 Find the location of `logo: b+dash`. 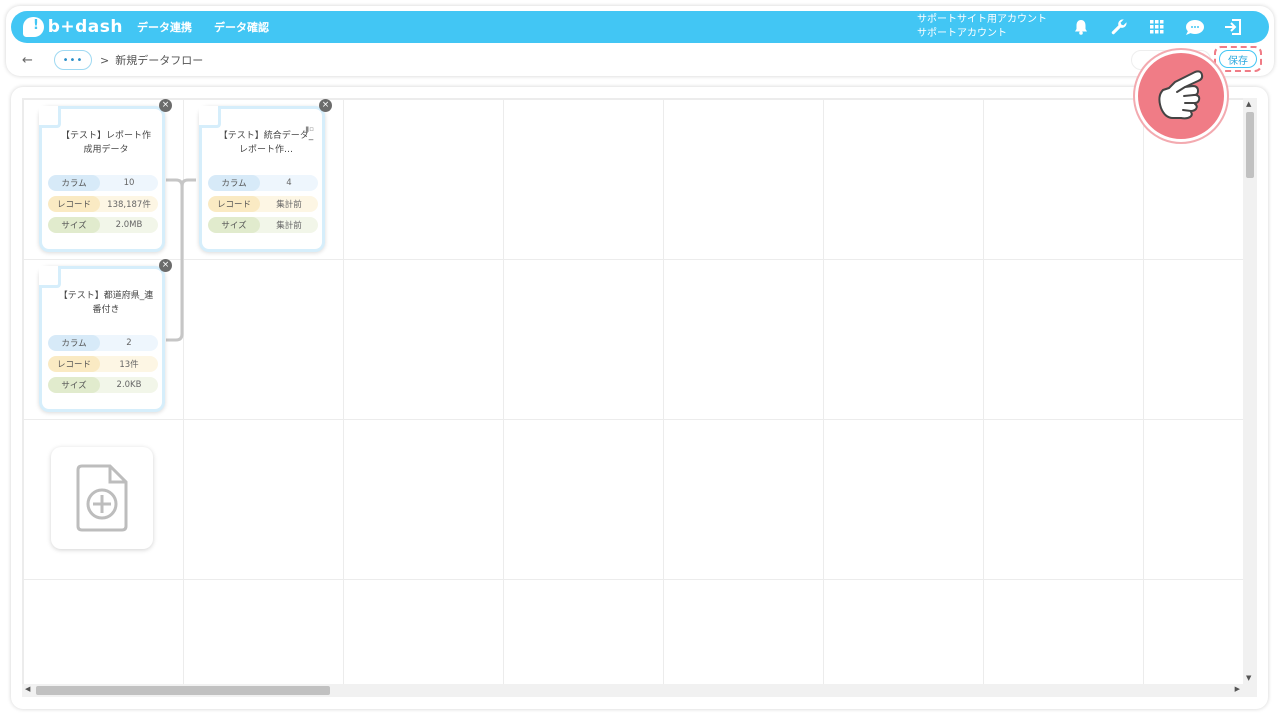

logo: b+dash is located at coordinates (73, 27).